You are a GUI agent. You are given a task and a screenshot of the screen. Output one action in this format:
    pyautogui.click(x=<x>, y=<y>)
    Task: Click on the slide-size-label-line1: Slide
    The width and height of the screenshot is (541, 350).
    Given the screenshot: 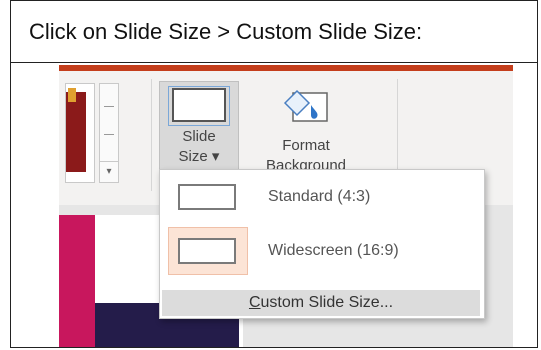 What is the action you would take?
    pyautogui.click(x=199, y=136)
    